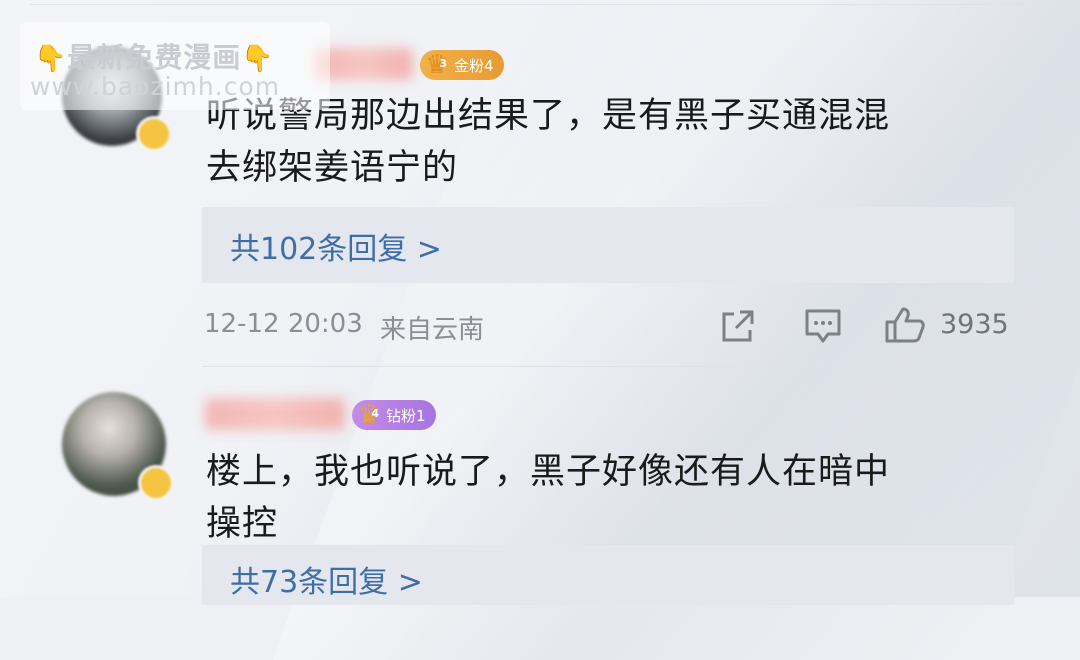  Describe the element at coordinates (608, 245) in the screenshot. I see `replies-box: 共102条回复 >` at that location.